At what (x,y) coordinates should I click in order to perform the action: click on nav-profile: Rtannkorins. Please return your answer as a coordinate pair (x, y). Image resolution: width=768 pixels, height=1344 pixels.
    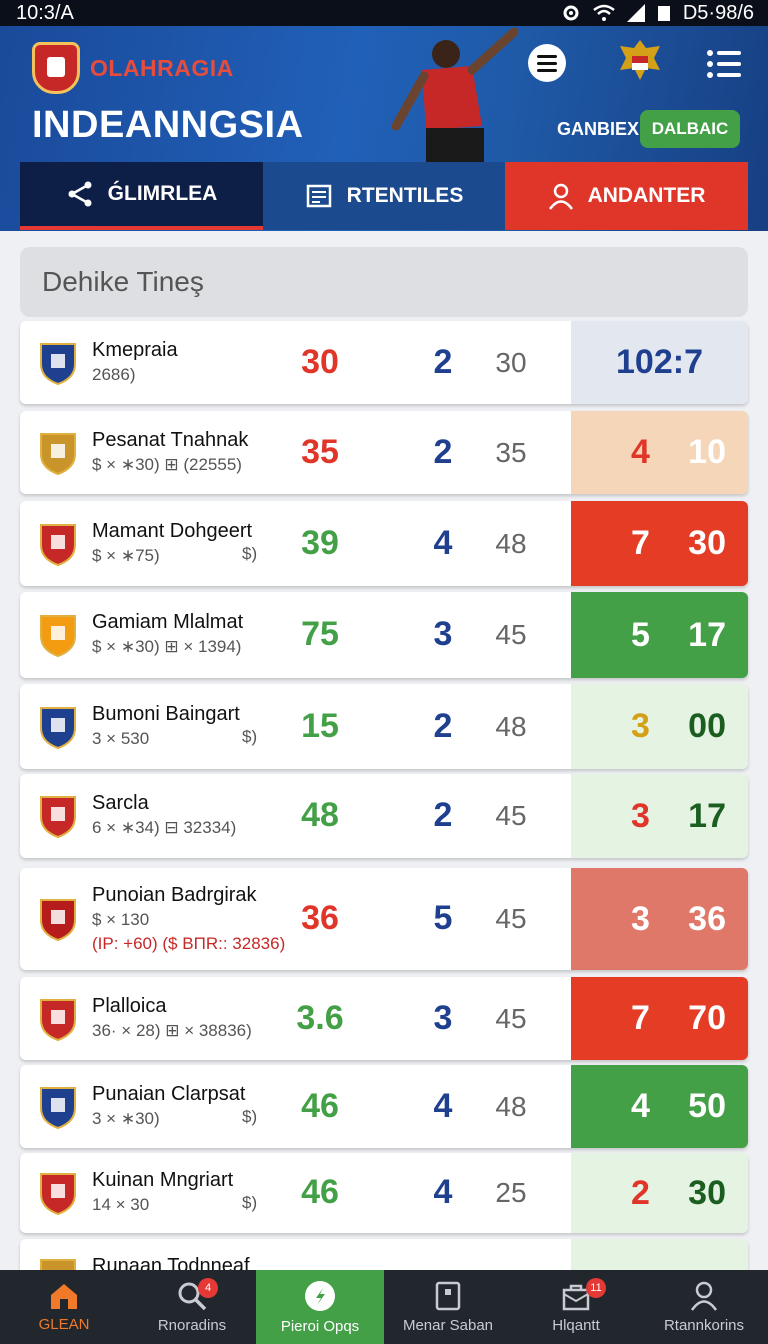
    Looking at the image, I should click on (704, 1307).